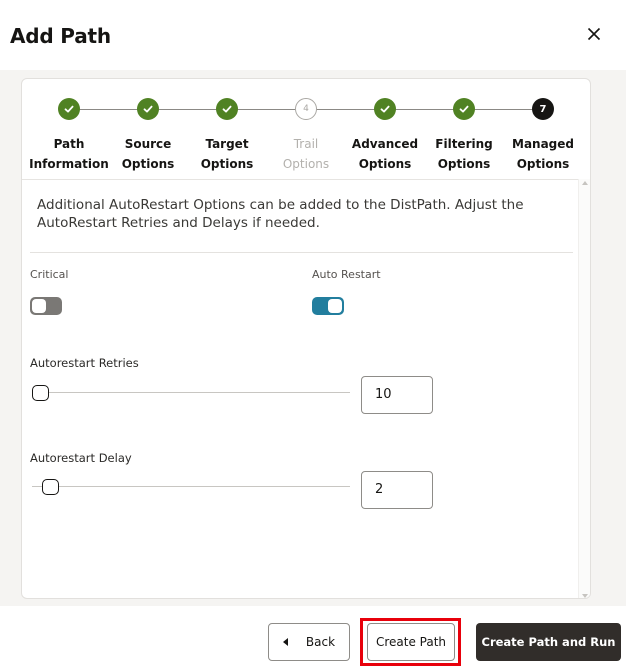  Describe the element at coordinates (543, 154) in the screenshot. I see `step-label: Managed Options` at that location.